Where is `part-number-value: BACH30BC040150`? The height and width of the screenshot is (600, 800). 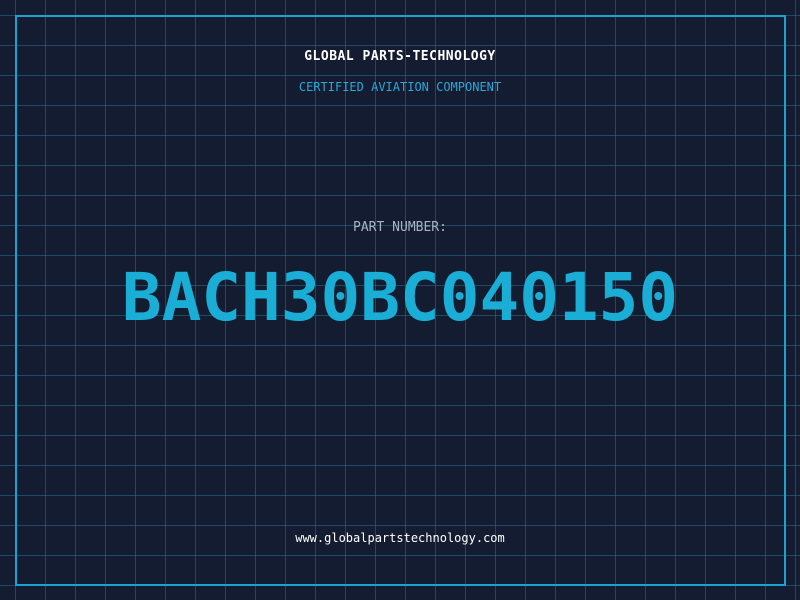
part-number-value: BACH30BC040150 is located at coordinates (400, 297).